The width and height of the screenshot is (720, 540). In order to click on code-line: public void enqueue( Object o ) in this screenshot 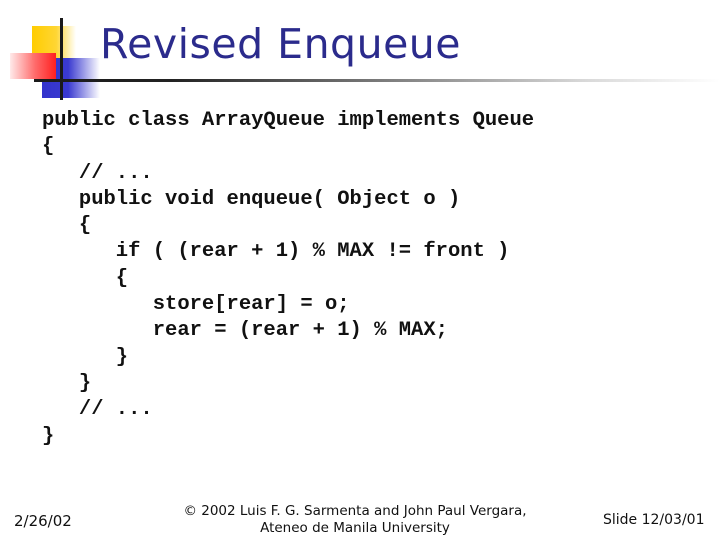, I will do `click(251, 199)`.